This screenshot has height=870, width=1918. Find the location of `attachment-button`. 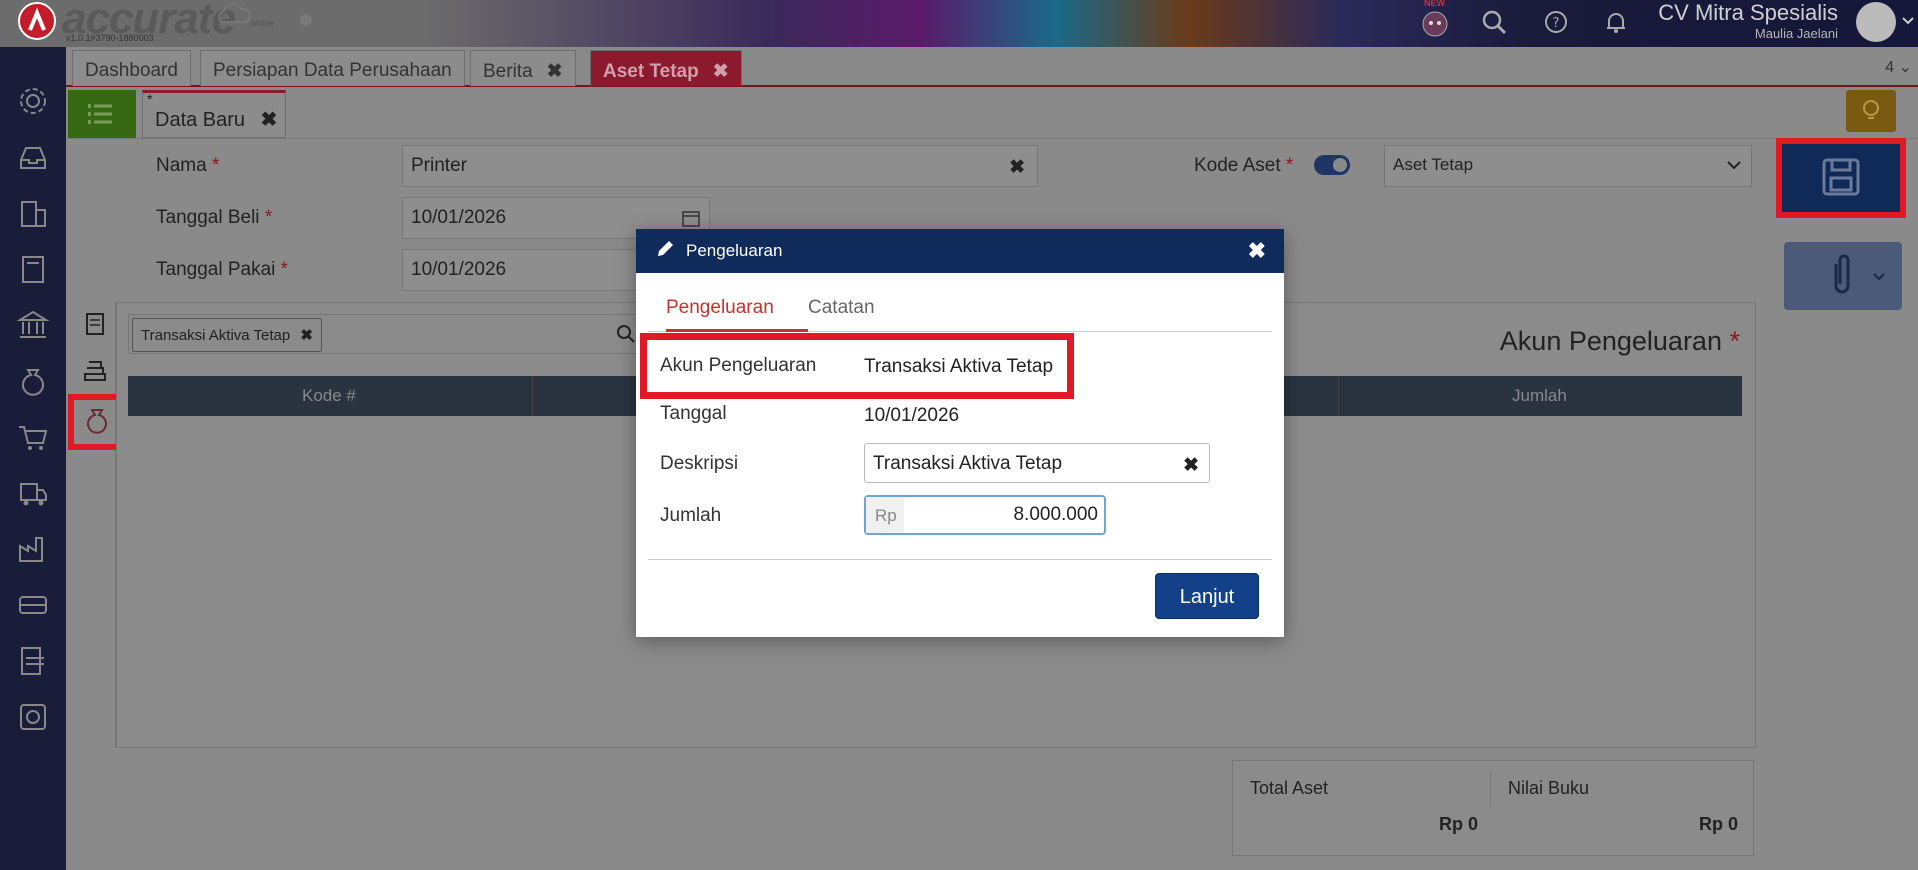

attachment-button is located at coordinates (1843, 276).